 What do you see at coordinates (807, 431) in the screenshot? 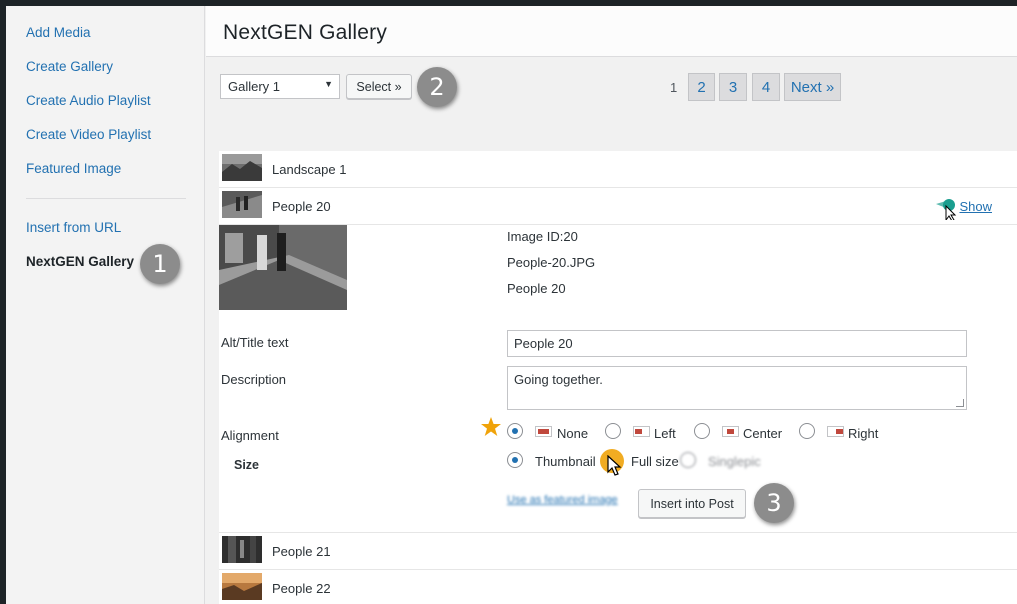
I see `alignment-radio-right` at bounding box center [807, 431].